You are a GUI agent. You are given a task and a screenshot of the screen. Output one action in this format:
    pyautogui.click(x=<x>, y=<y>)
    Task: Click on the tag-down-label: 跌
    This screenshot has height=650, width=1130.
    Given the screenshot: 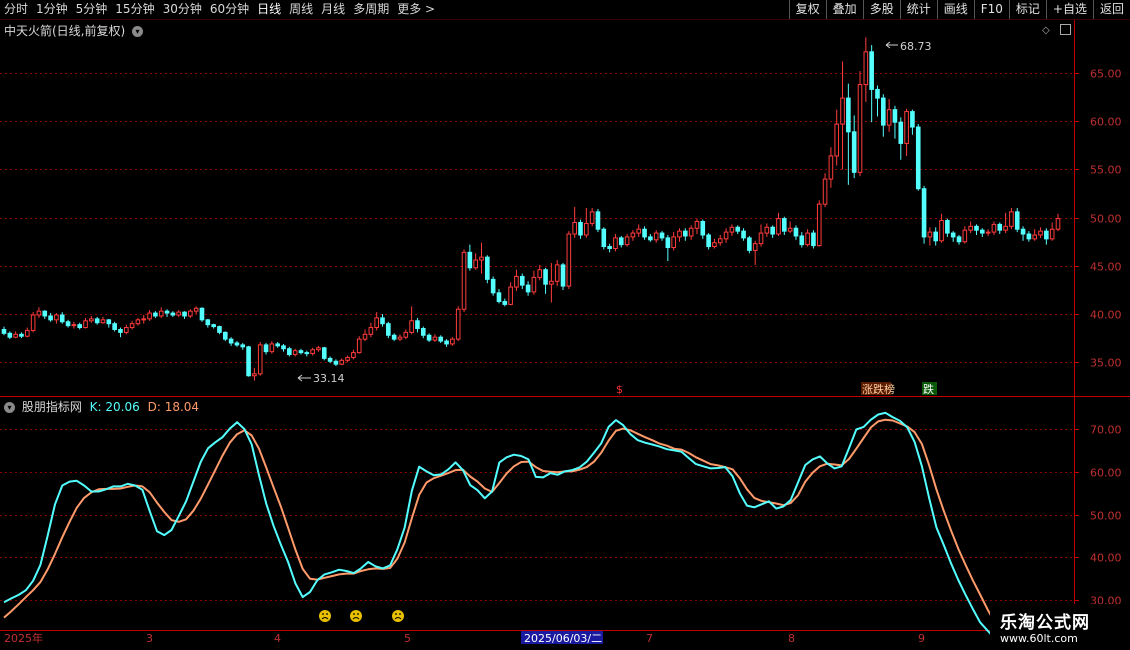 What is the action you would take?
    pyautogui.click(x=928, y=389)
    